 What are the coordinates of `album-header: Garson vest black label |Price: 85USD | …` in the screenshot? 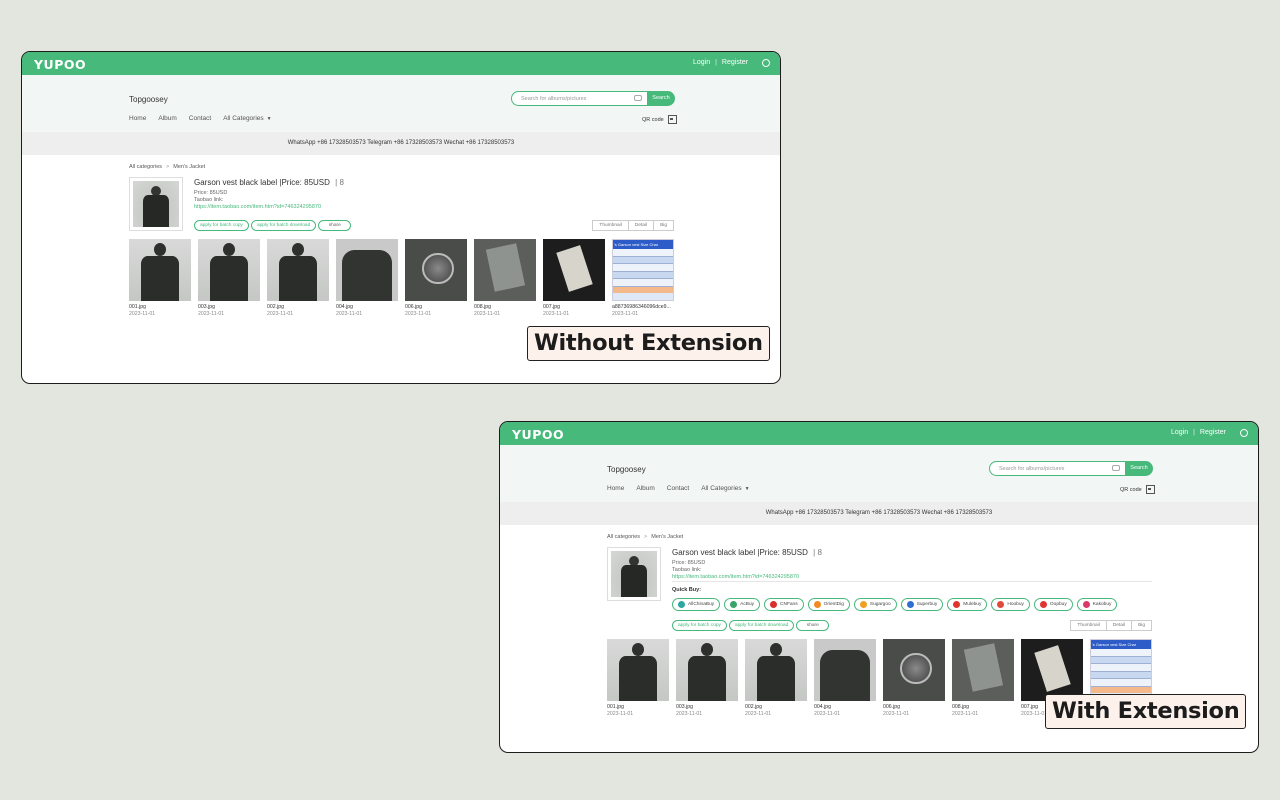 It's located at (932, 575).